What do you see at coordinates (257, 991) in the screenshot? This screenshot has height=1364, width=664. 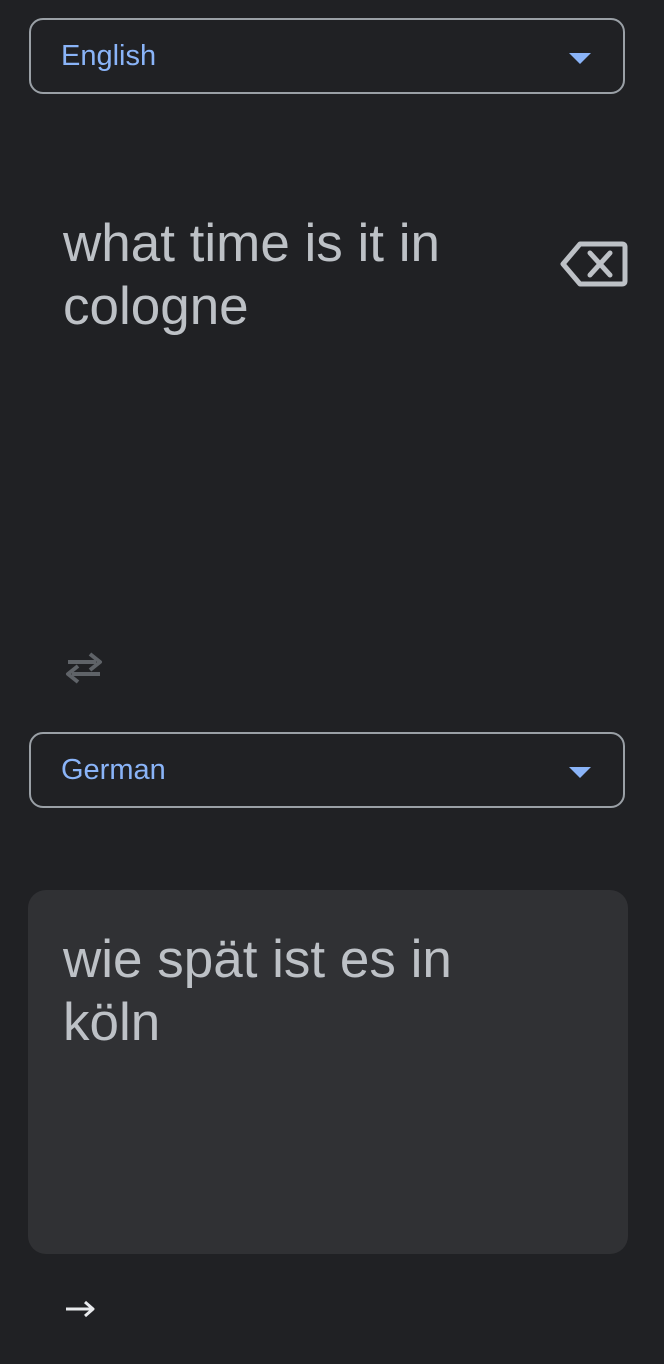 I see `translation-result-text: wie spät ist es in köln` at bounding box center [257, 991].